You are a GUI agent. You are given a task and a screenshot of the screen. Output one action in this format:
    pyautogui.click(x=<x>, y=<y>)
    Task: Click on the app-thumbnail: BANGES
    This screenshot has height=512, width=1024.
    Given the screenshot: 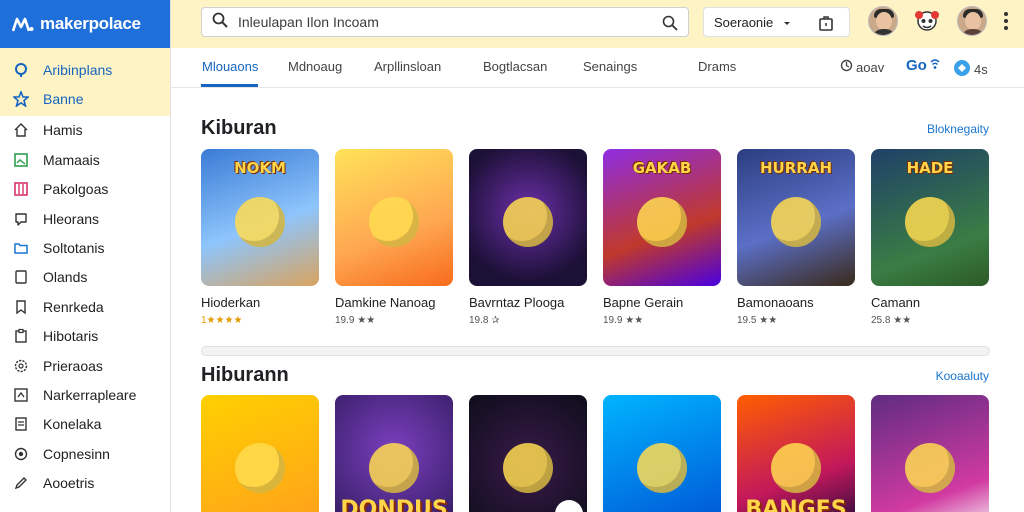 What is the action you would take?
    pyautogui.click(x=796, y=453)
    